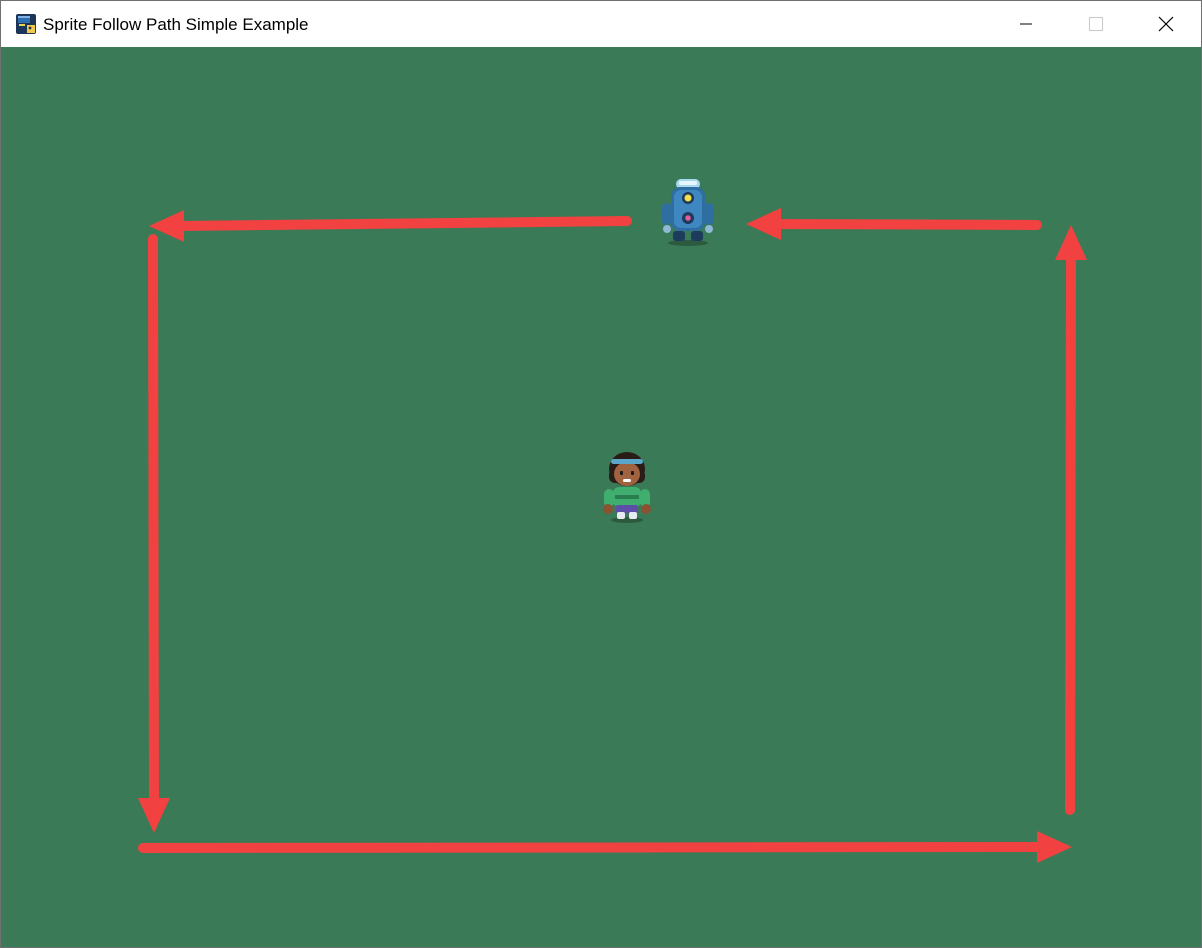  I want to click on girl-sprite-icon, so click(627, 487).